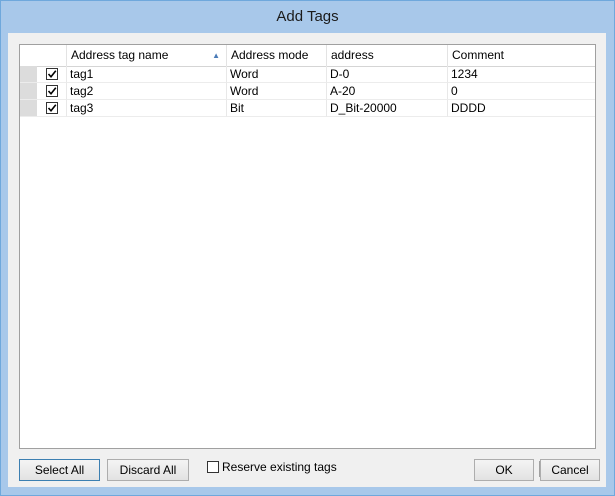 The height and width of the screenshot is (496, 615). I want to click on sort-ascending-icon: ▲, so click(216, 55).